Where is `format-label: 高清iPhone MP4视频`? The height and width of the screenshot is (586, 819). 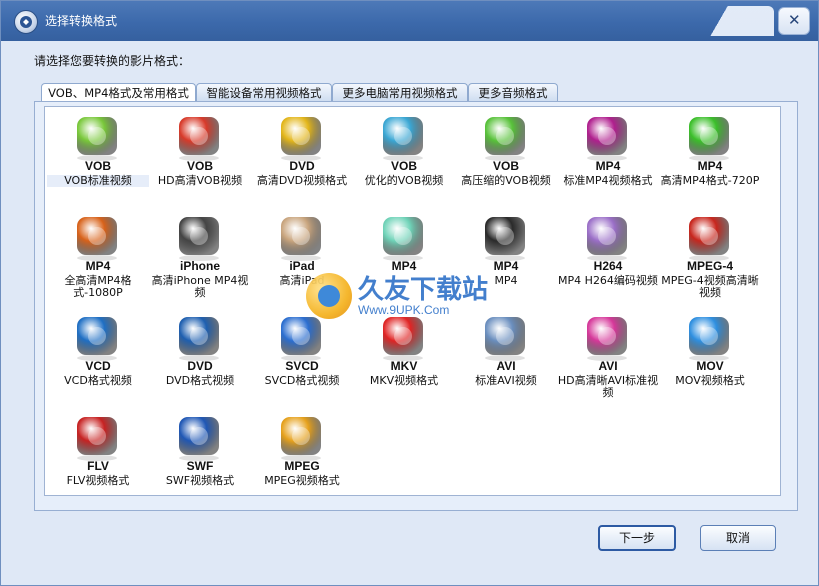 format-label: 高清iPhone MP4视频 is located at coordinates (200, 286).